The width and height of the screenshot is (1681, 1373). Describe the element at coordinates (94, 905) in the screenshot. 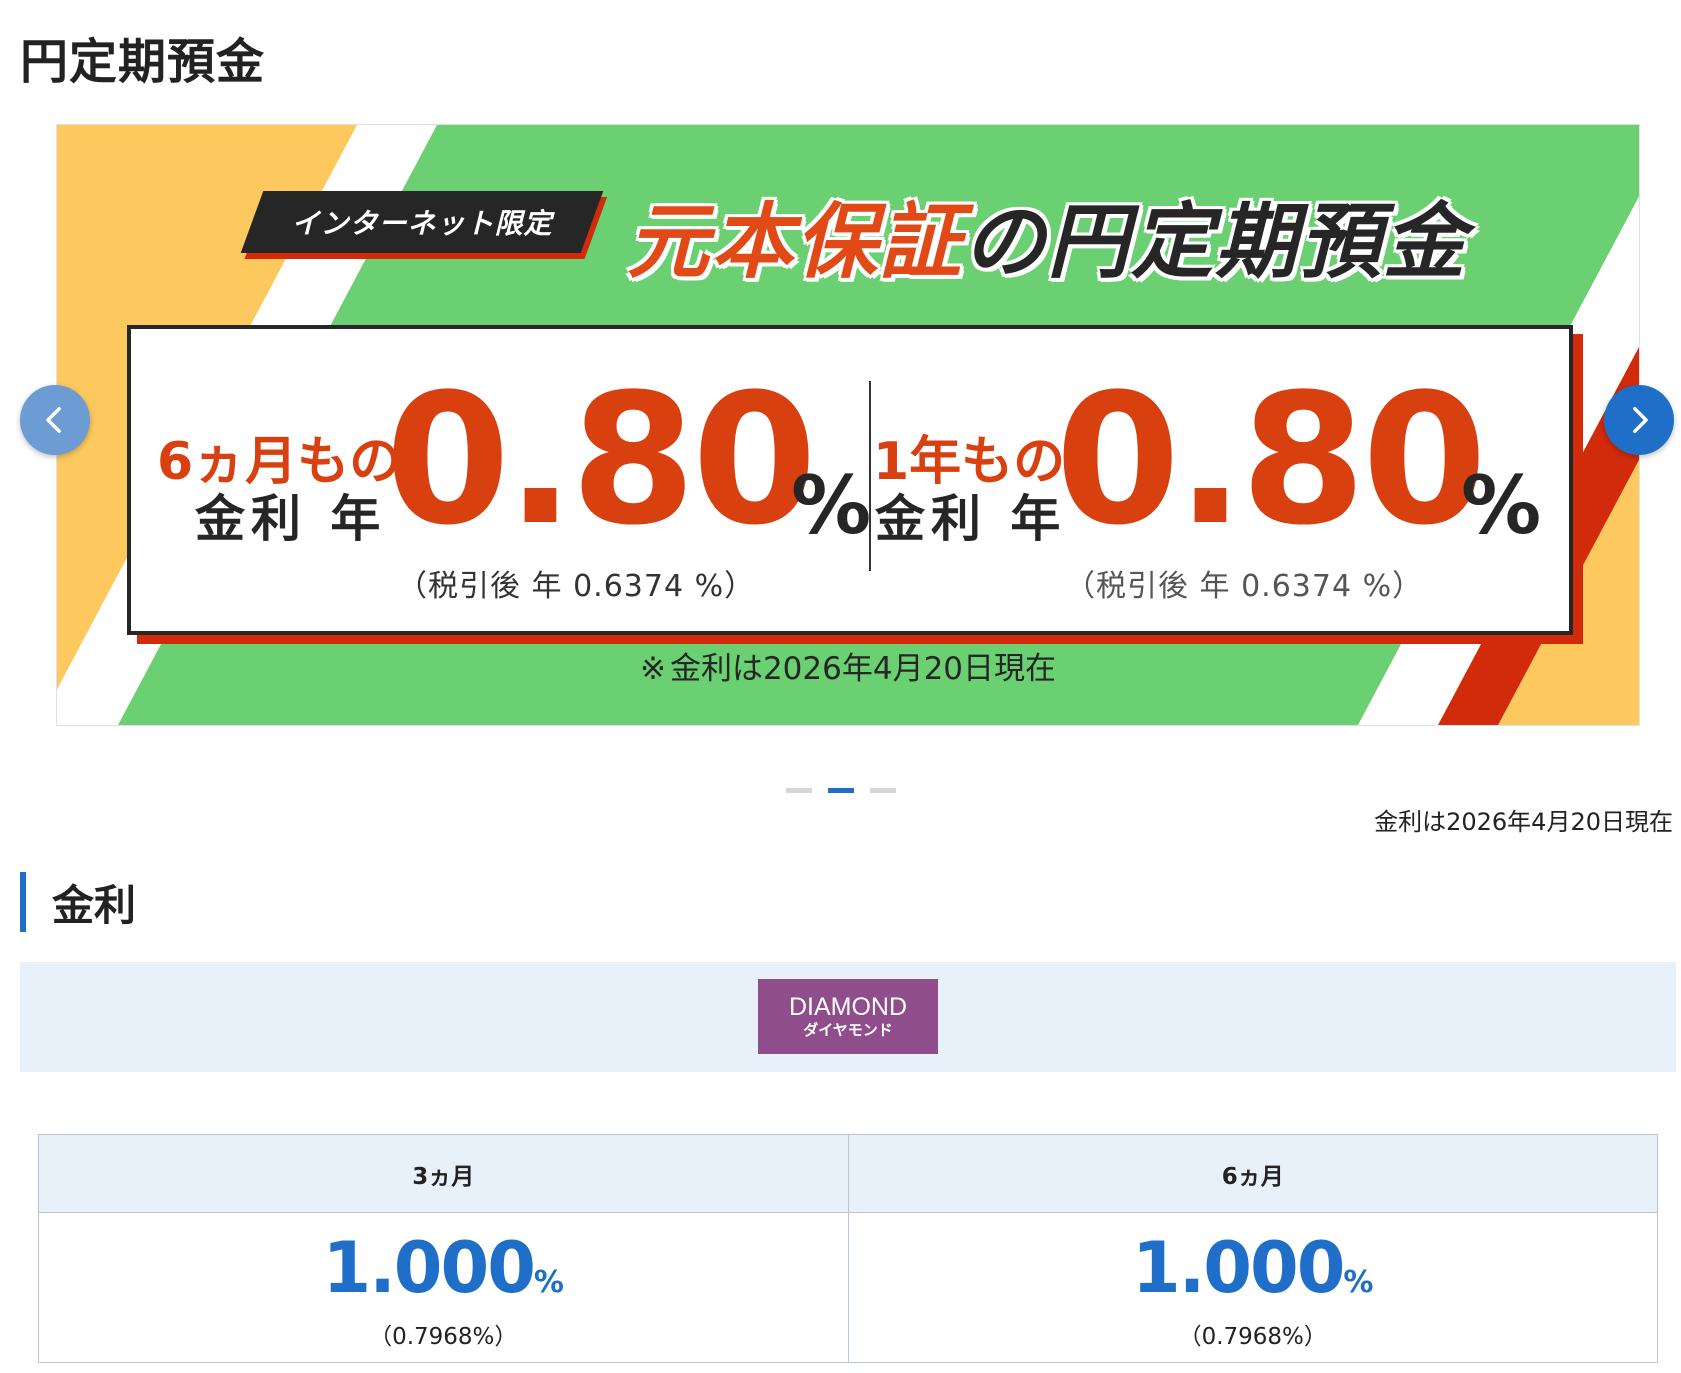

I see `section-title: 金利` at that location.